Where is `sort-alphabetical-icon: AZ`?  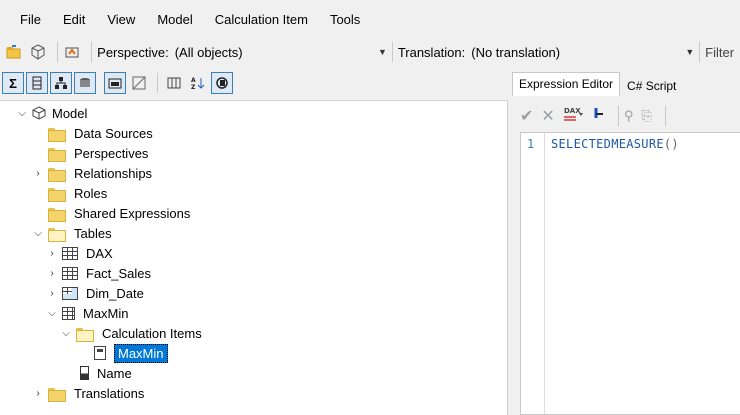
sort-alphabetical-icon: AZ is located at coordinates (198, 83).